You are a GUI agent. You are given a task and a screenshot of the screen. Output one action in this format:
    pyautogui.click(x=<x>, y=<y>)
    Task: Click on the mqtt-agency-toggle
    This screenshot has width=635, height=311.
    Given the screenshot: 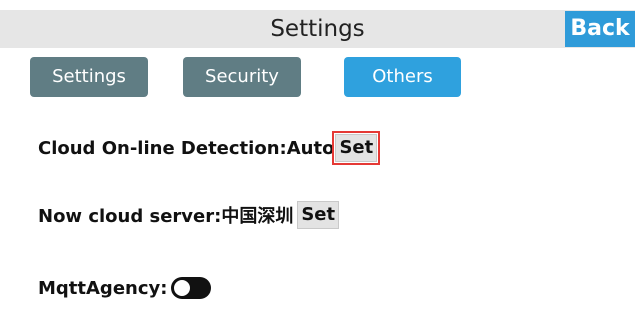 What is the action you would take?
    pyautogui.click(x=191, y=288)
    